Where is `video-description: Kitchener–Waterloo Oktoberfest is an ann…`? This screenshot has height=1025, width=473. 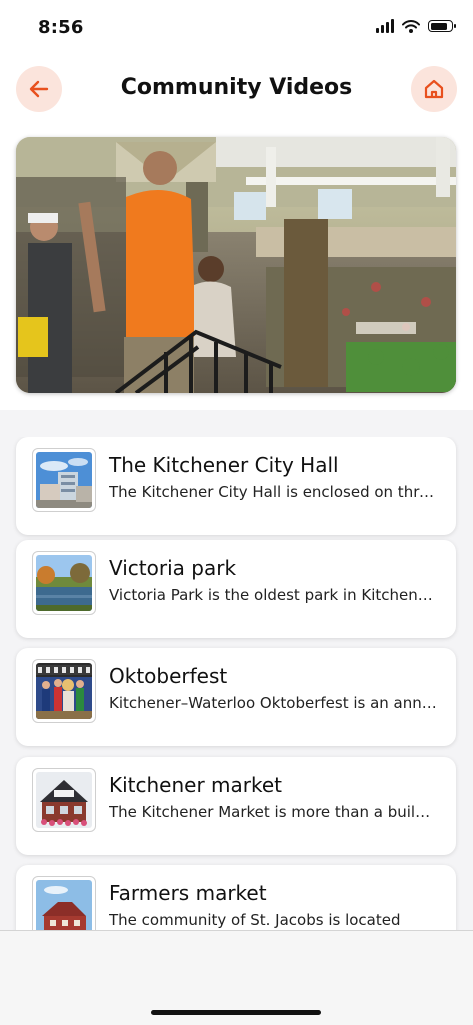
video-description: Kitchener–Waterloo Oktoberfest is an ann… is located at coordinates (274, 703).